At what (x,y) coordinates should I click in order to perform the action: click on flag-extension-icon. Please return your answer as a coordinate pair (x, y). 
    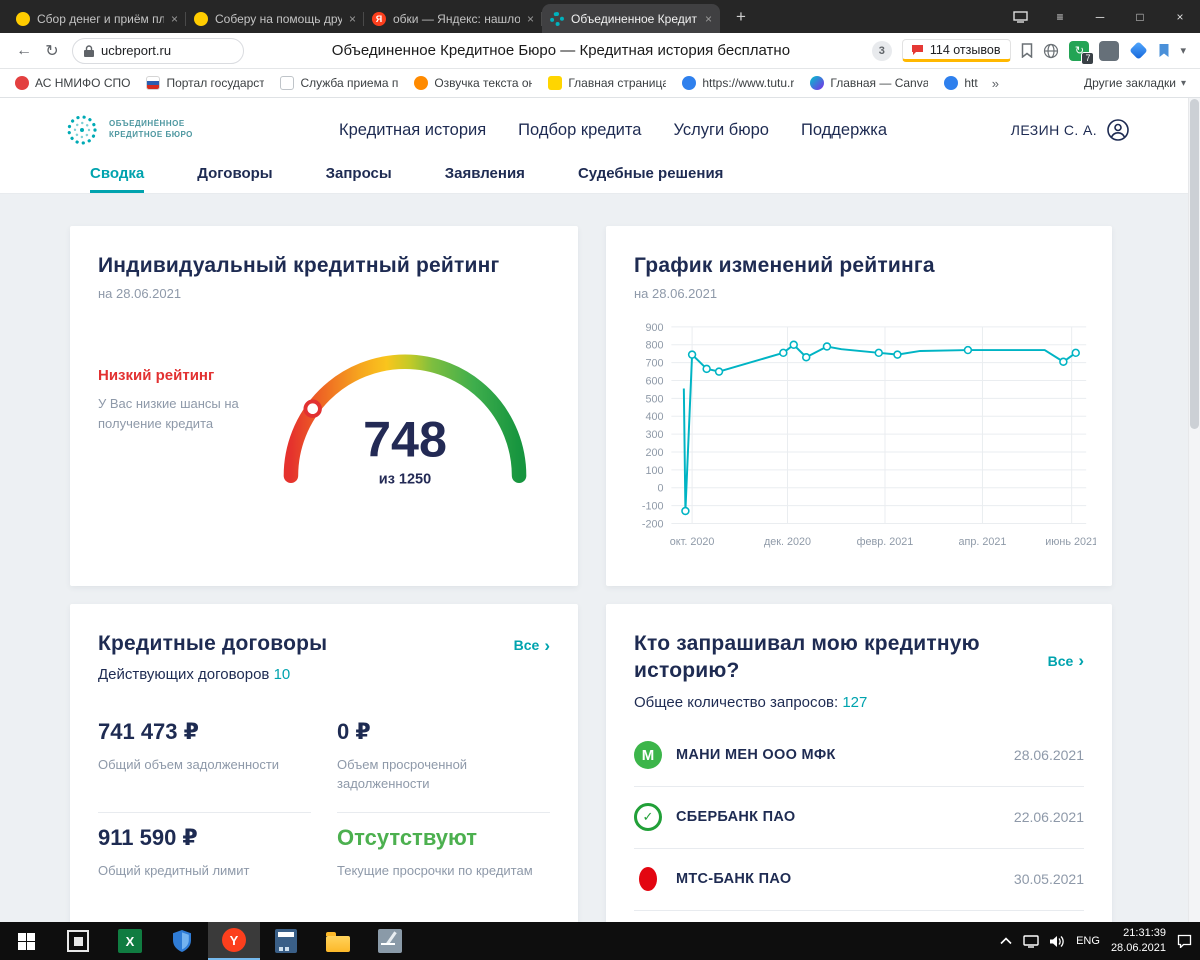
    Looking at the image, I should click on (1164, 50).